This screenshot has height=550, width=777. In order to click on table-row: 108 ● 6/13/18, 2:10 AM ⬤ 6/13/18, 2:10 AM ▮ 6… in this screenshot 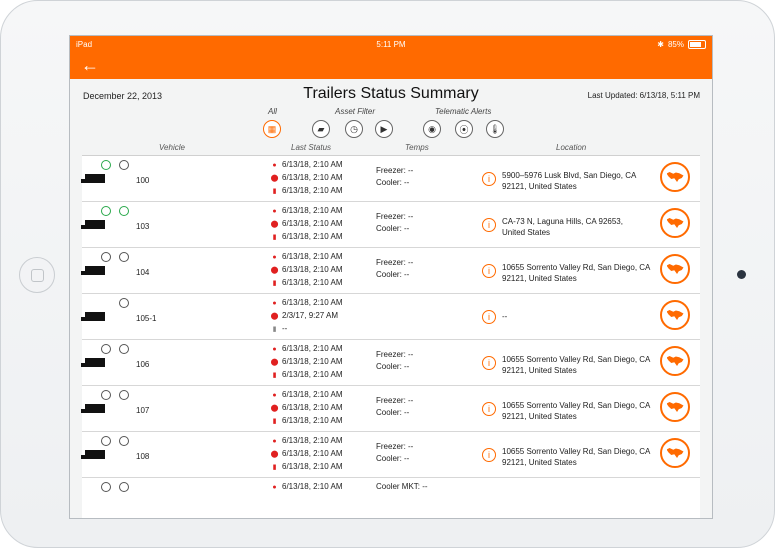, I will do `click(390, 455)`.